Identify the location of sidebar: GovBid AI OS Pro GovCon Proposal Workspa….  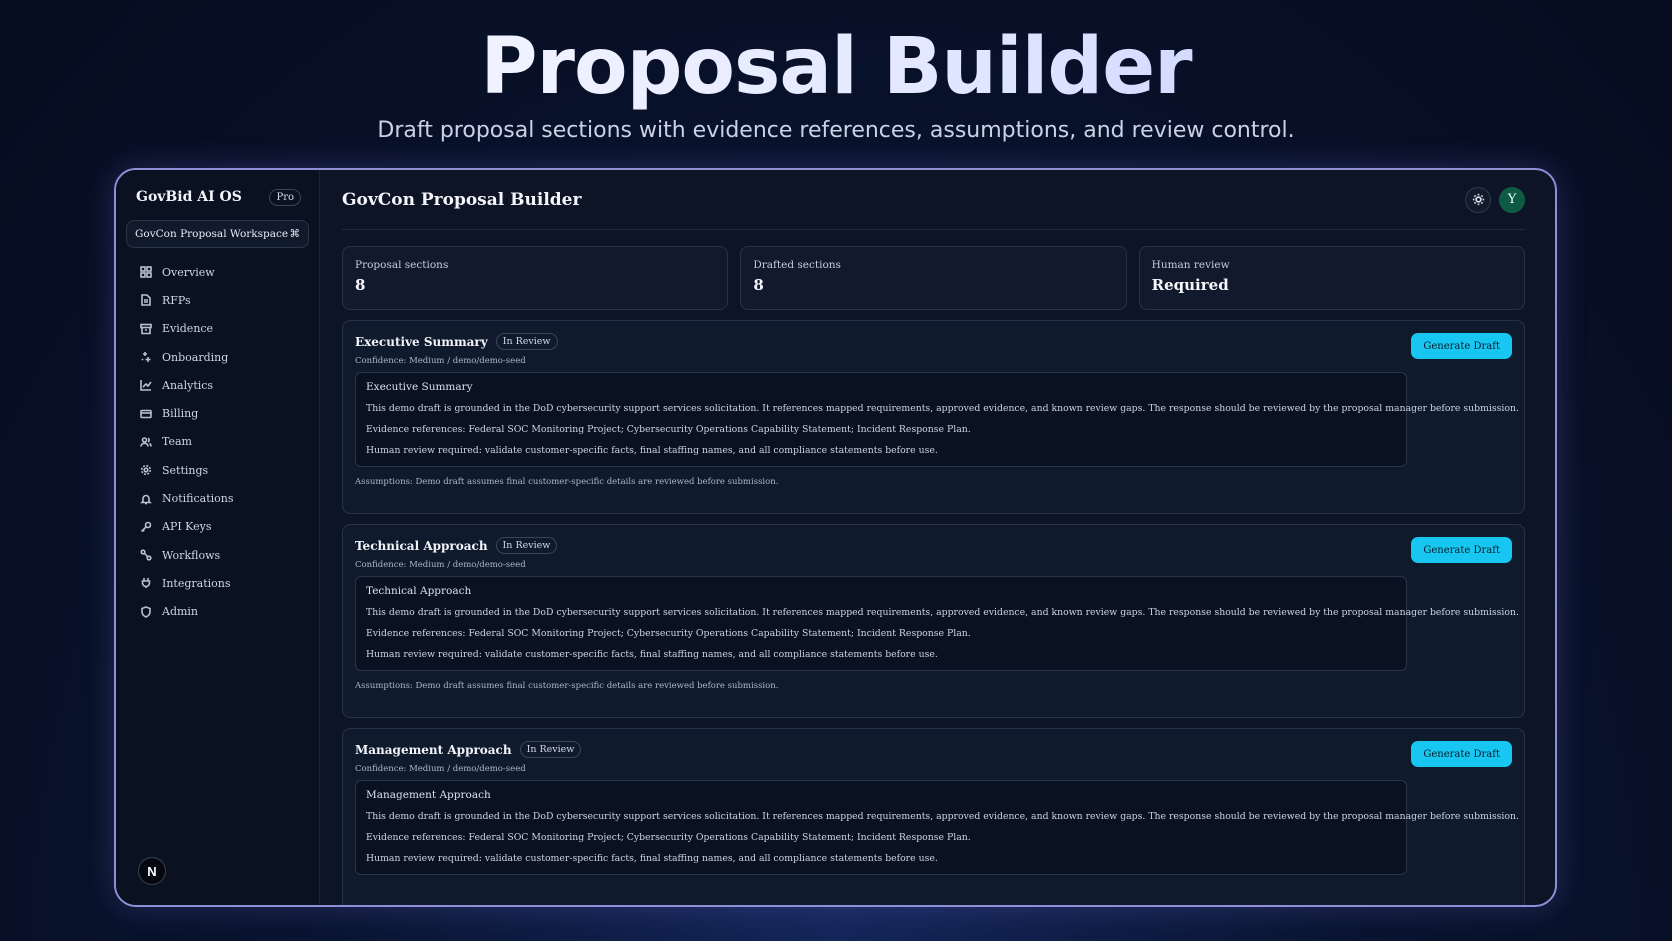
(218, 537).